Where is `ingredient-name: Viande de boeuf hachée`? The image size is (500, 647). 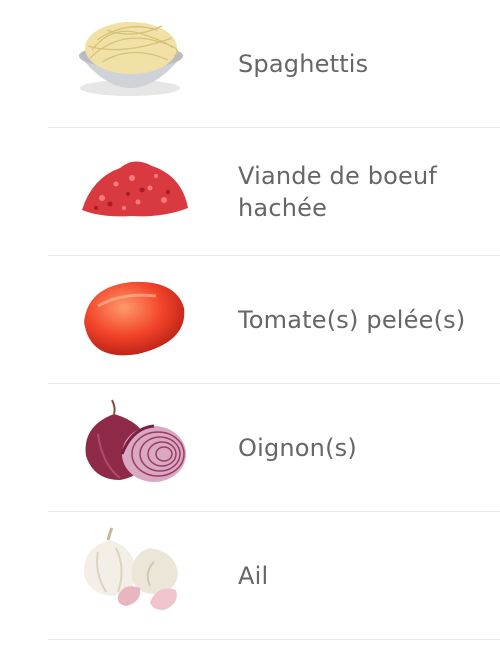 ingredient-name: Viande de boeuf hachée is located at coordinates (338, 191).